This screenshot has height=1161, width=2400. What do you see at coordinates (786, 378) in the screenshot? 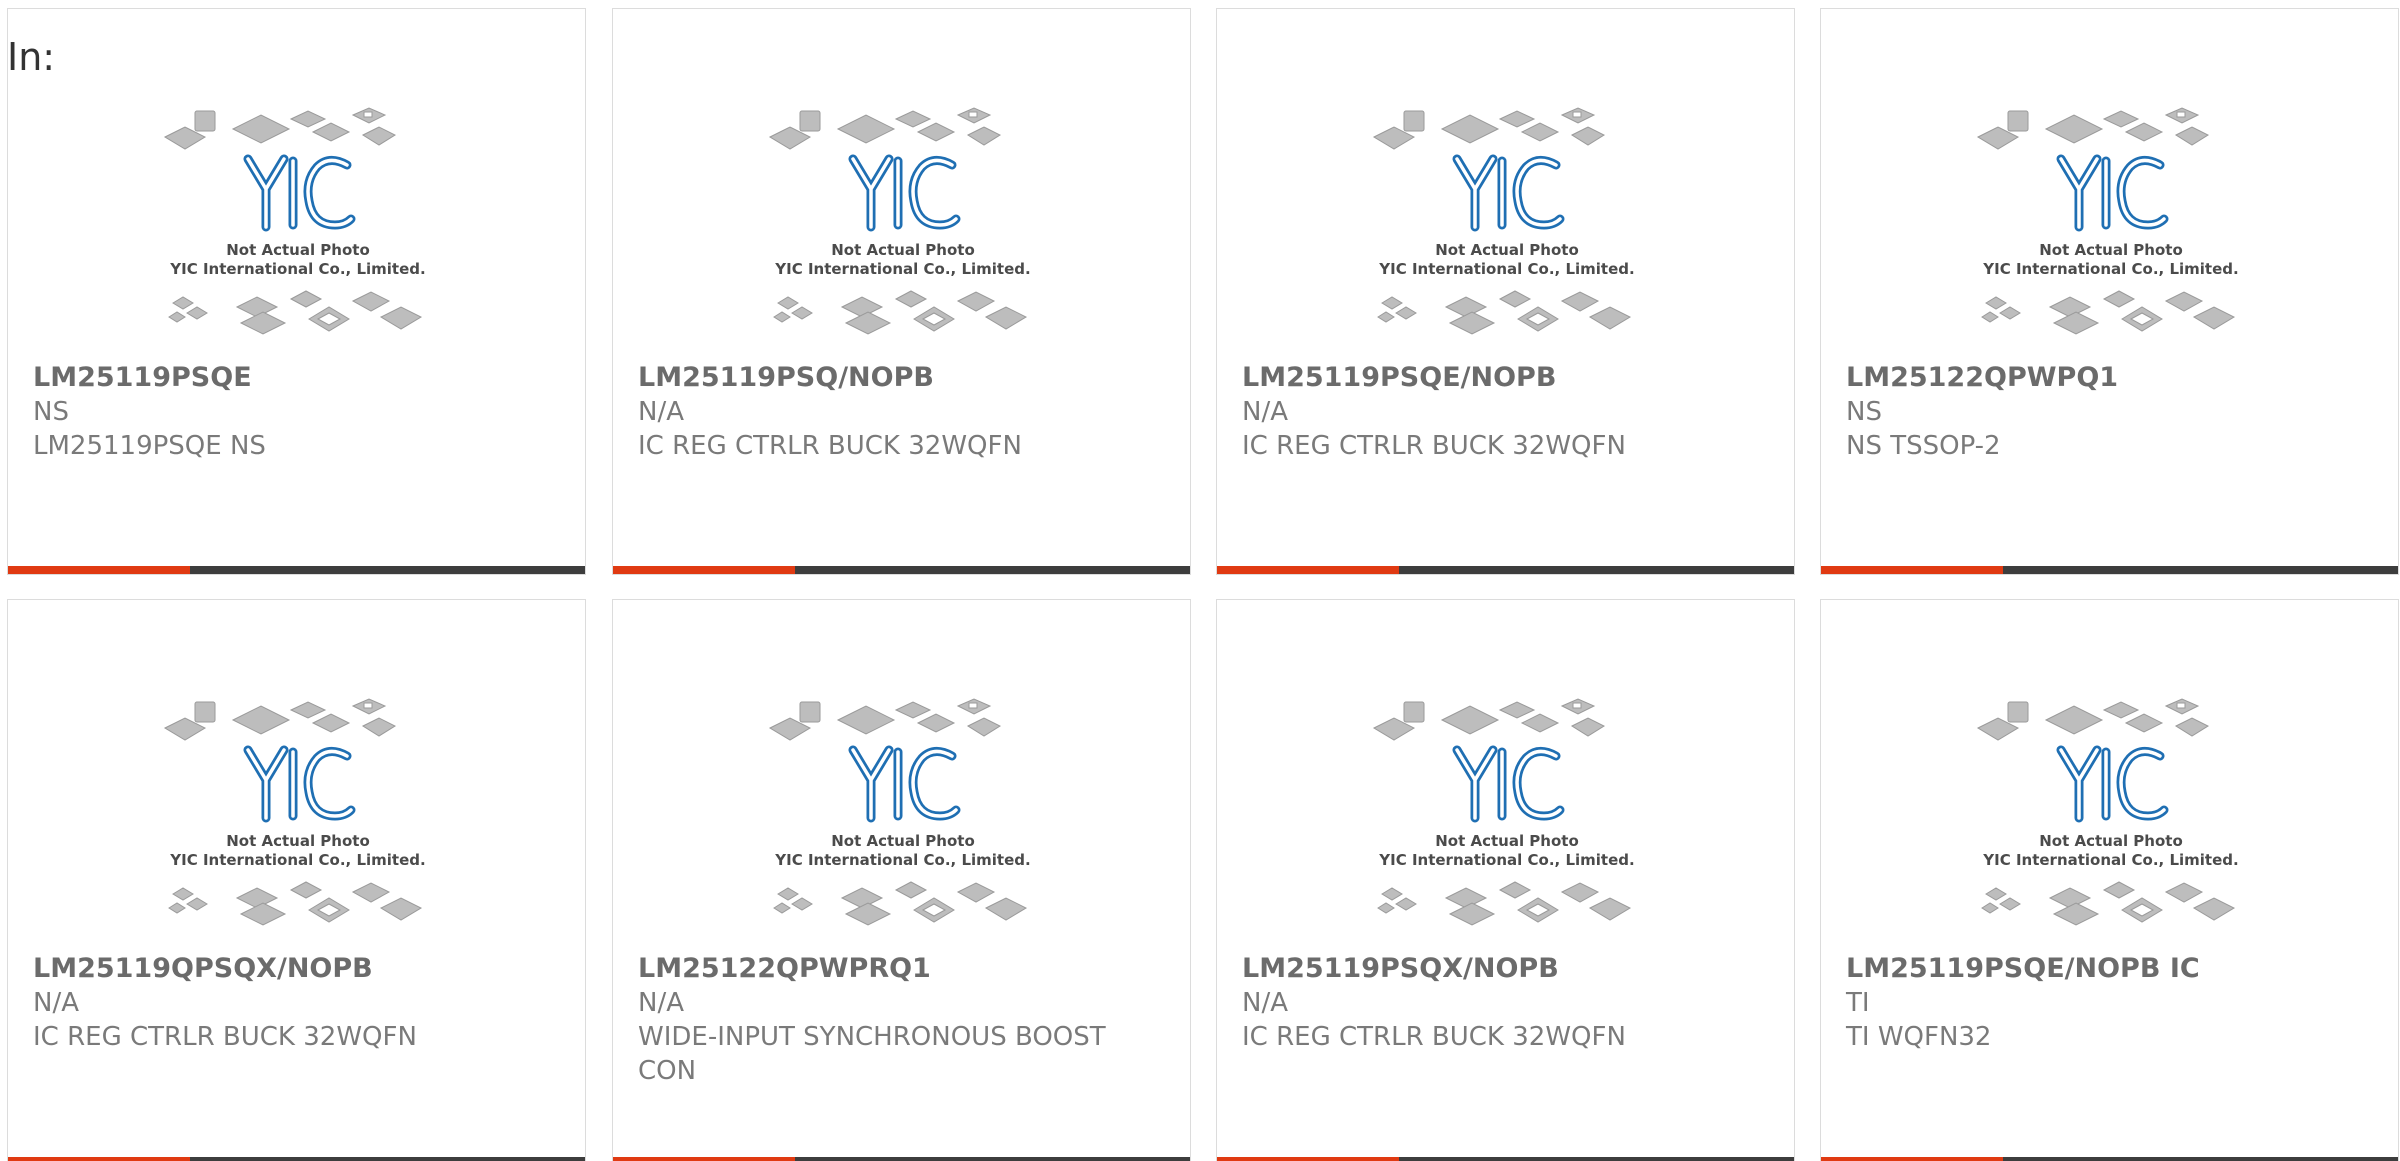
I see `product-part-number: LM25119PSQ/NOPB` at bounding box center [786, 378].